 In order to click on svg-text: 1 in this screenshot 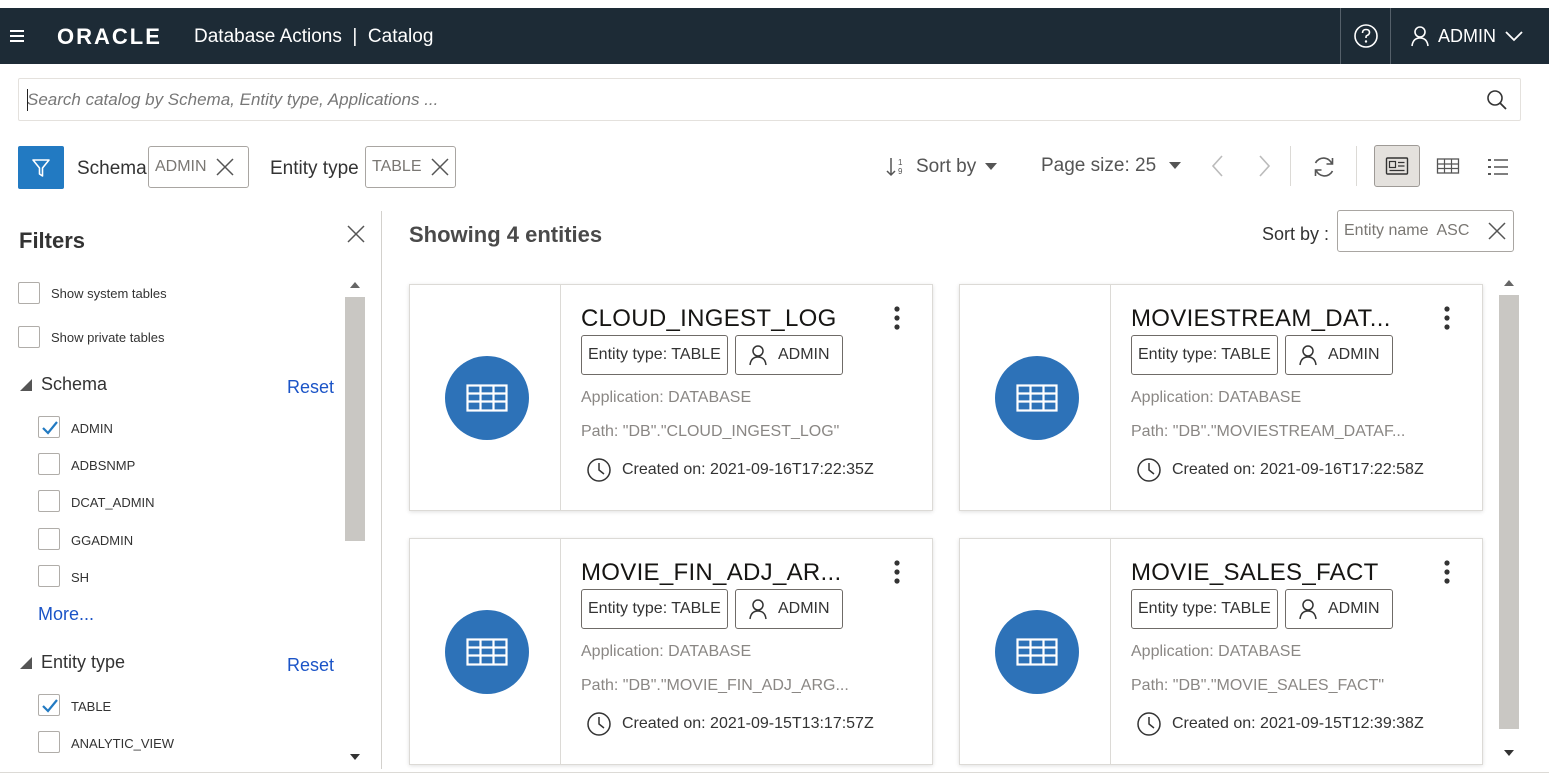, I will do `click(900, 162)`.